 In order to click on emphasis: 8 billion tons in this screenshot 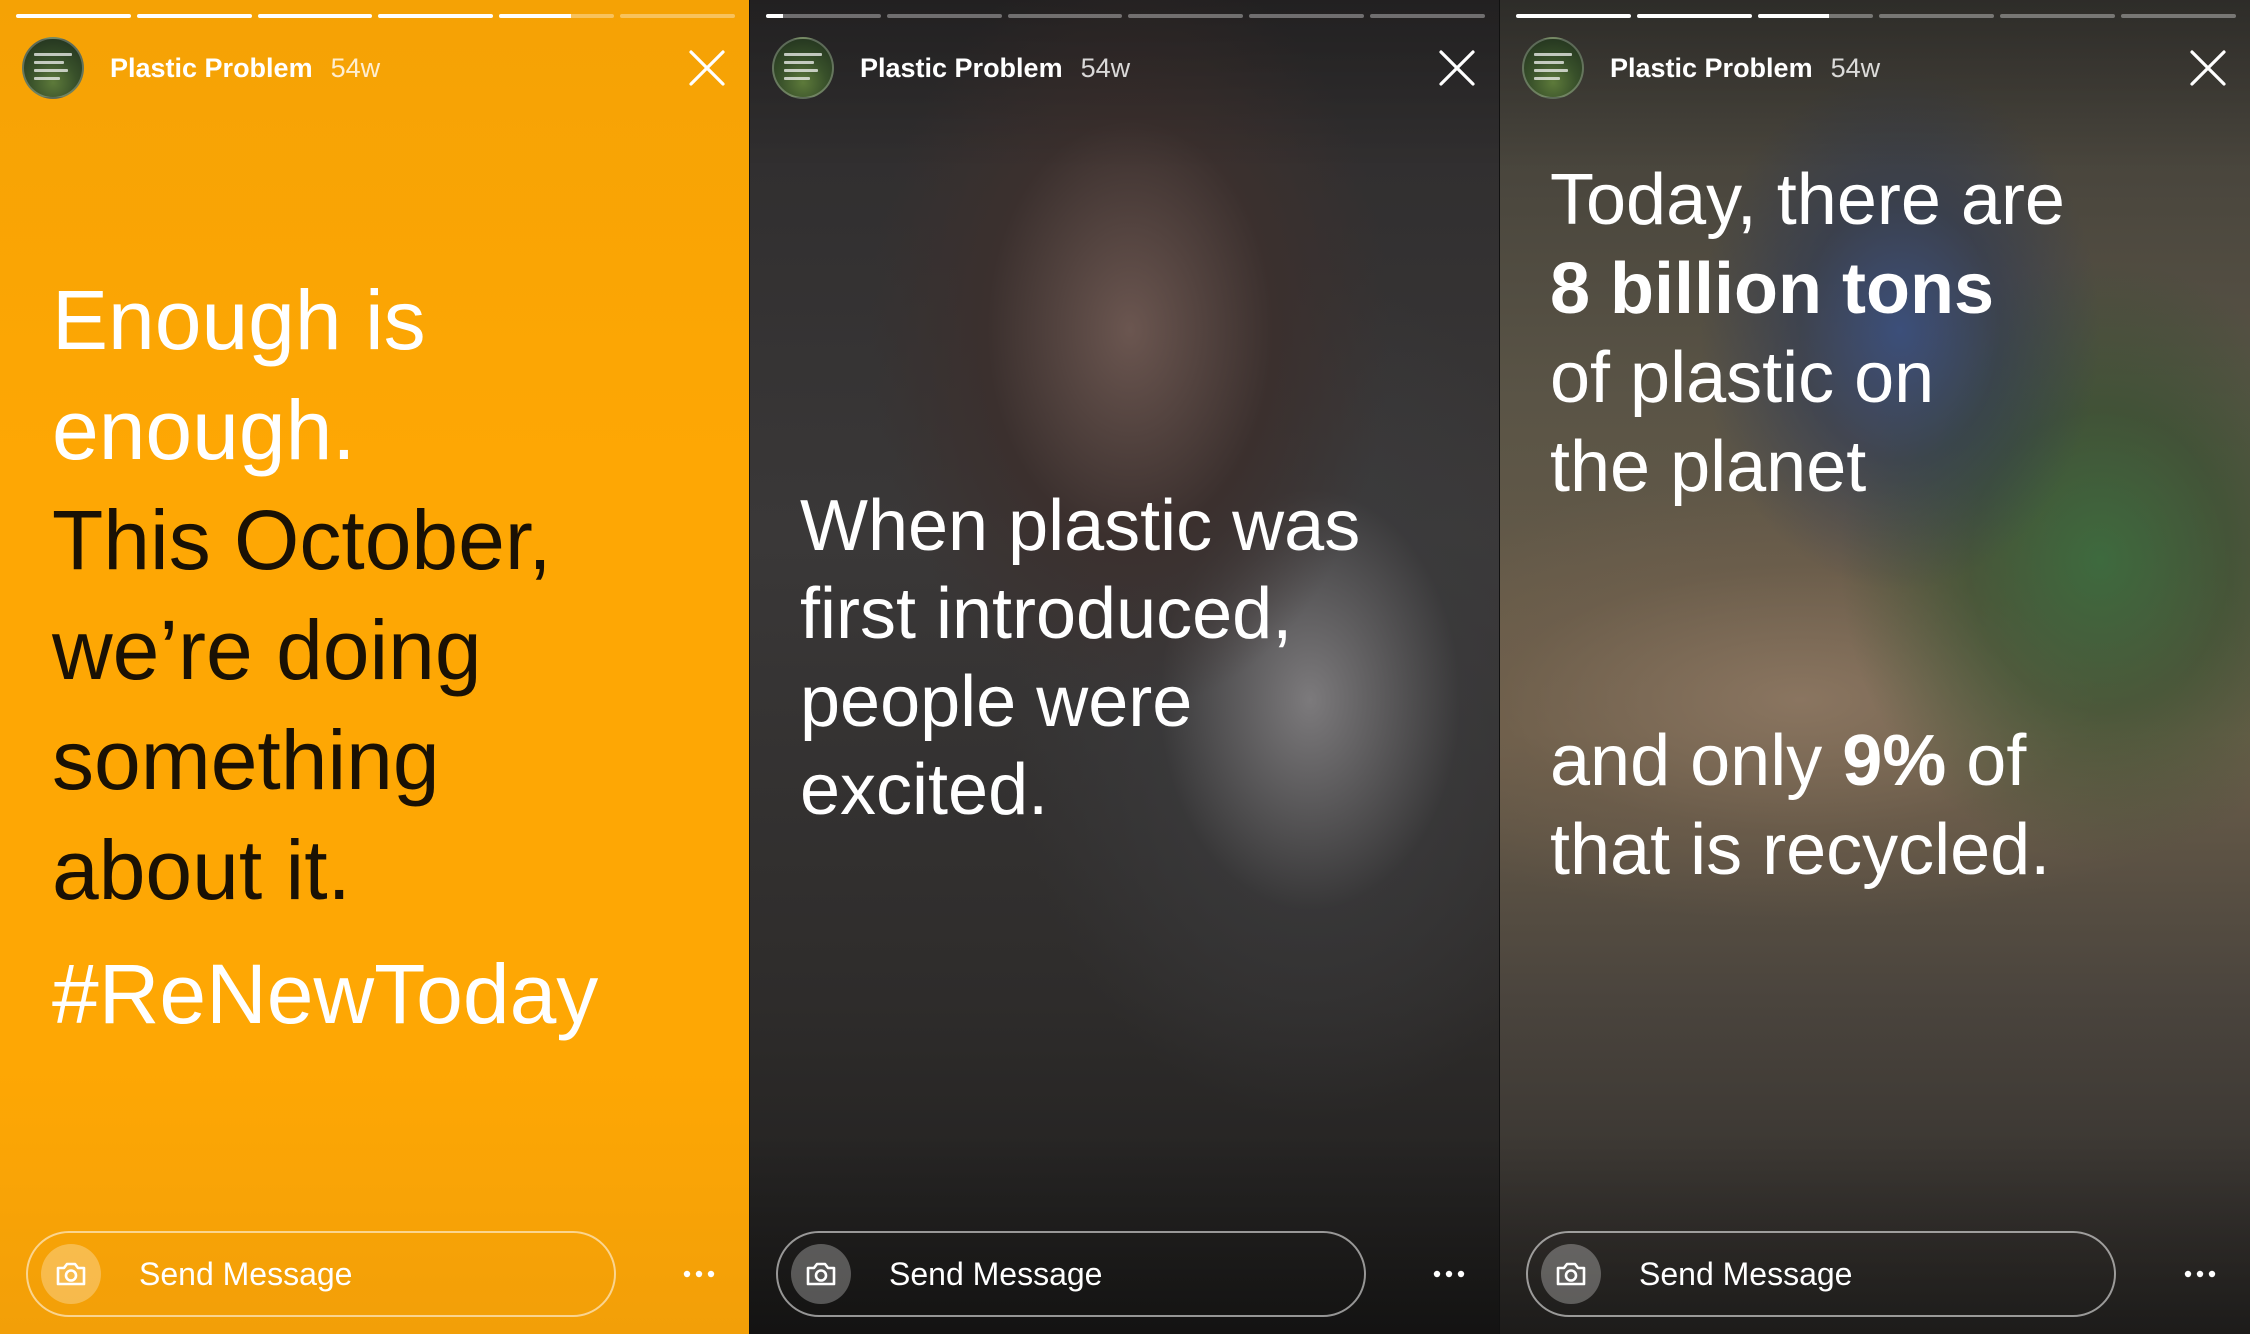, I will do `click(1772, 289)`.